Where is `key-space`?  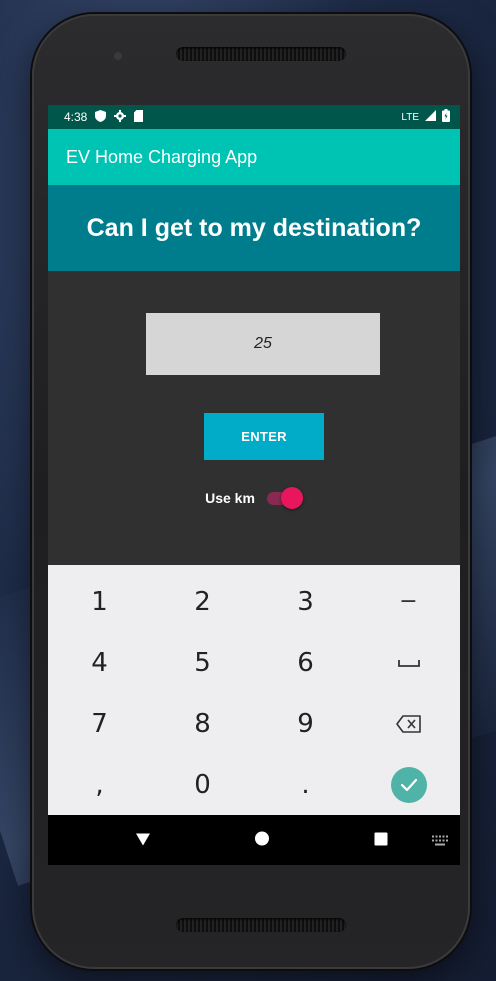 key-space is located at coordinates (408, 662).